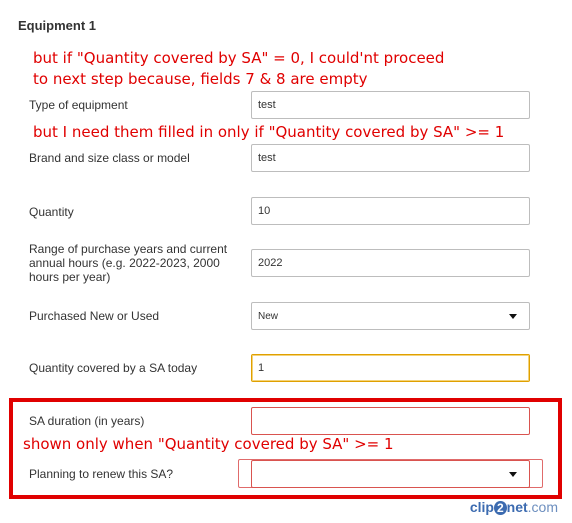 The image size is (572, 523). I want to click on section-title: Equipment 1, so click(57, 25).